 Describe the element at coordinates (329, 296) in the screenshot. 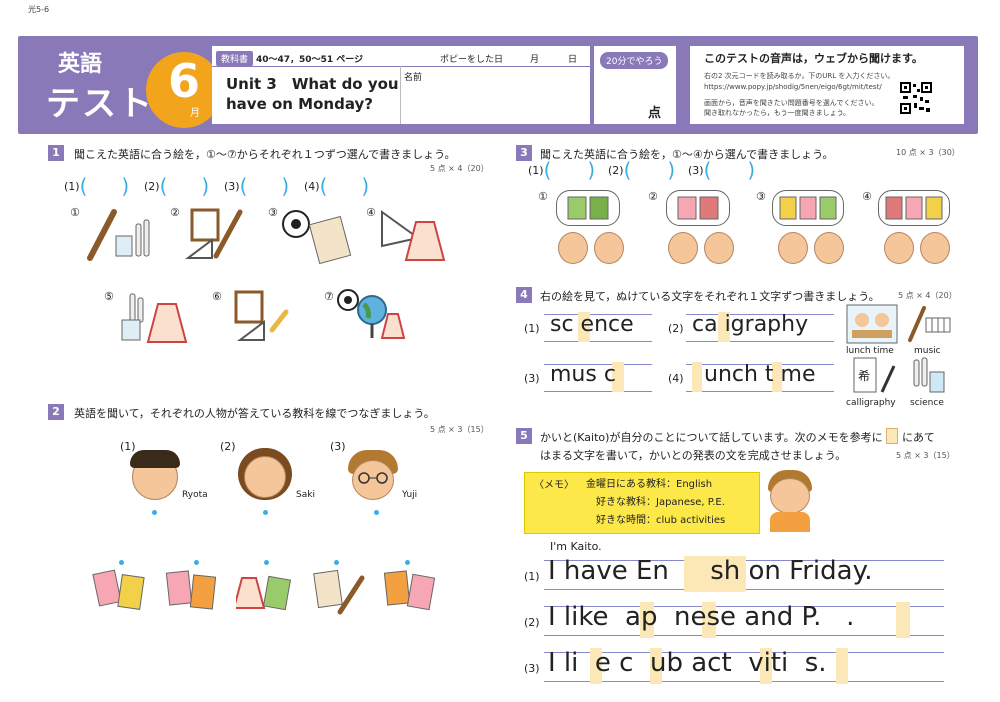

I see `q1-pic-label-7: ⑦` at that location.